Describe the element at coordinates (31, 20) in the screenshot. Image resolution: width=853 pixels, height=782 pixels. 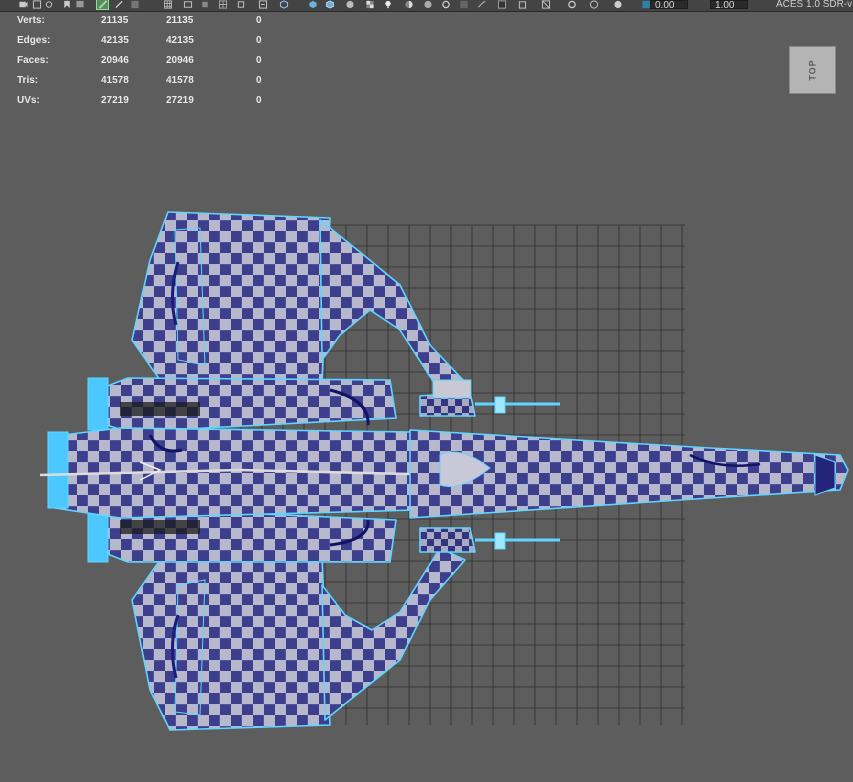
I see `hud-label: Verts:` at that location.